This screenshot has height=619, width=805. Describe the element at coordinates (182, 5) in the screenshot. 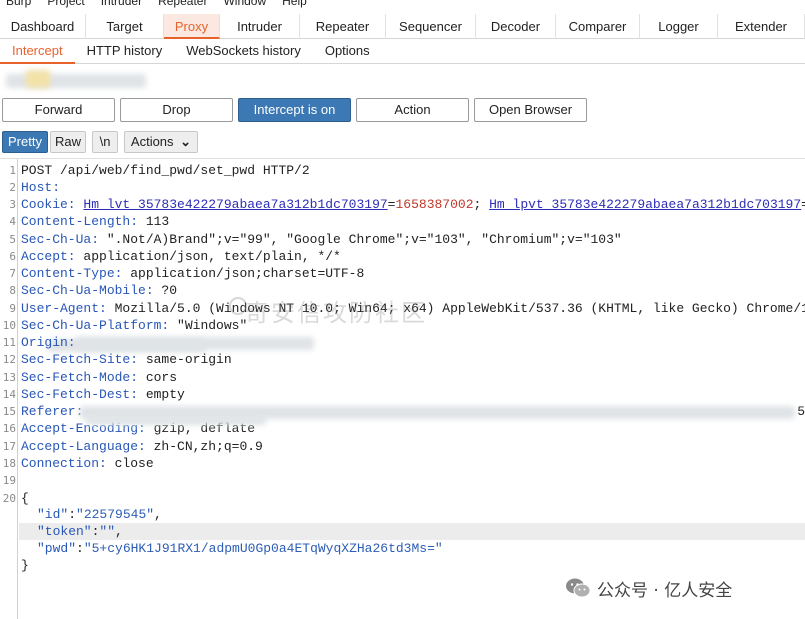

I see `menu-repeater: Repeater` at that location.